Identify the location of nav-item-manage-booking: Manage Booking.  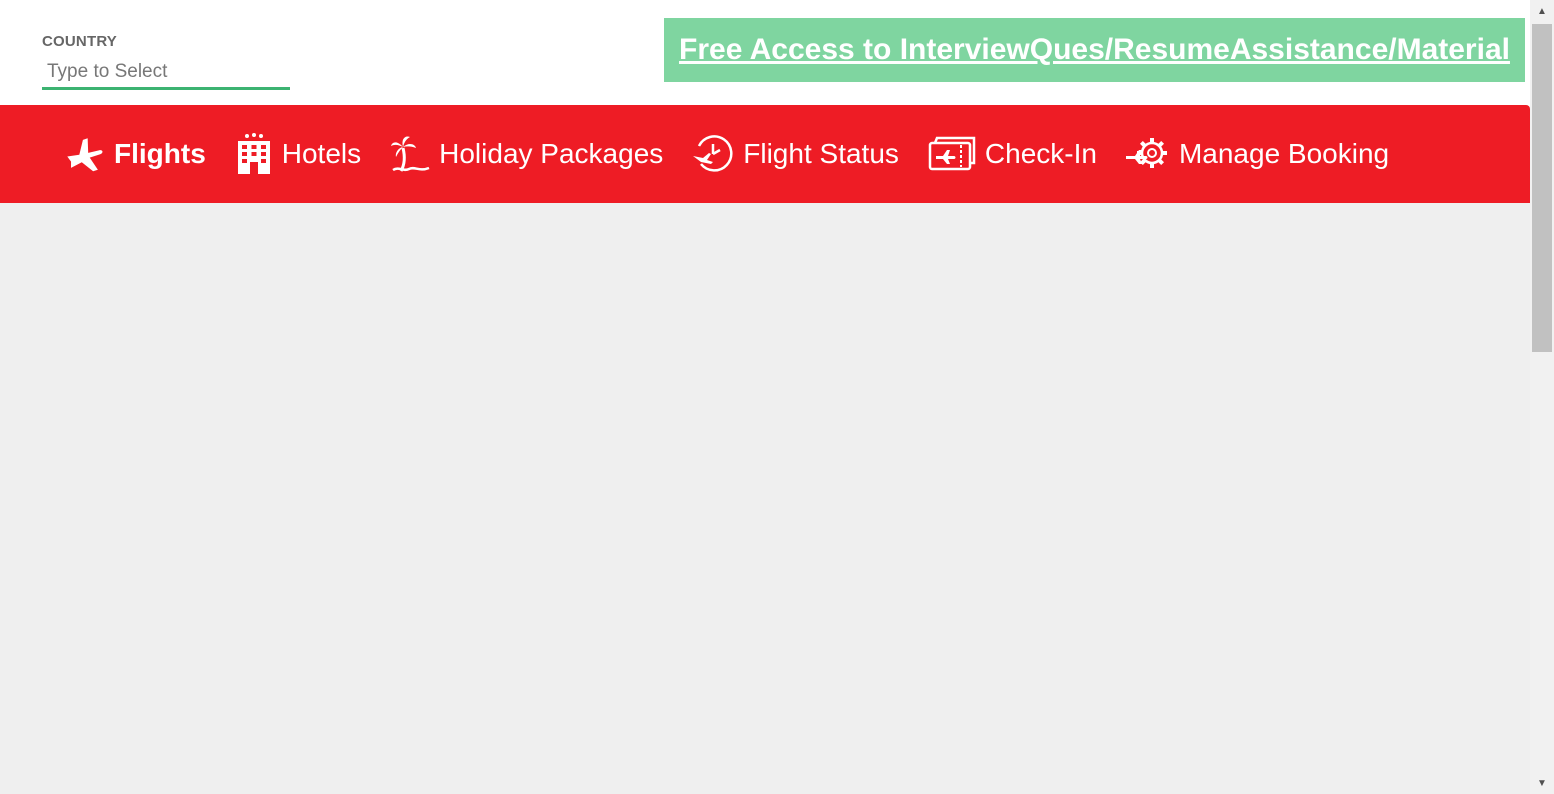
(1257, 154).